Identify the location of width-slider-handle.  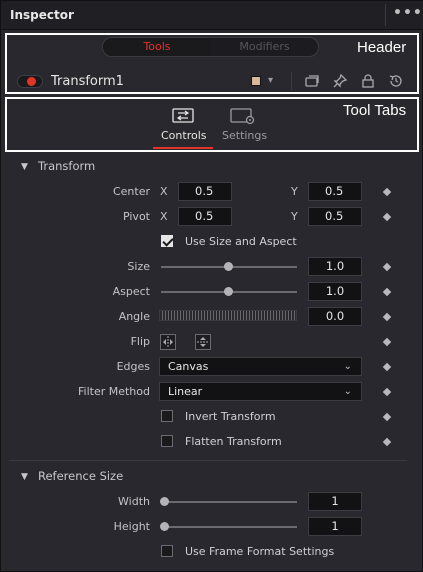
(164, 501).